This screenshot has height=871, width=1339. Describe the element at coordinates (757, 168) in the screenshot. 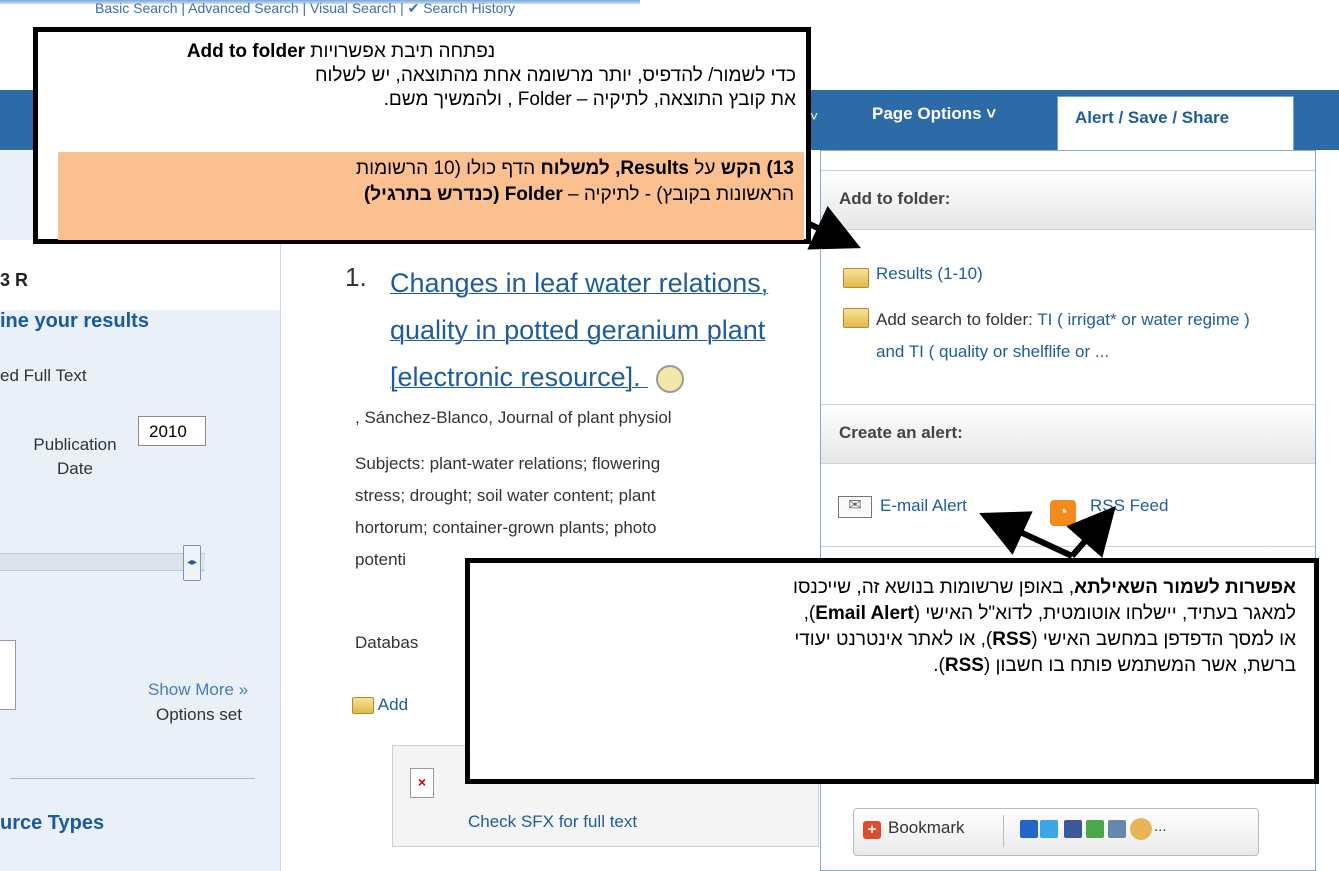

I see `step-number: 13) הקש` at that location.